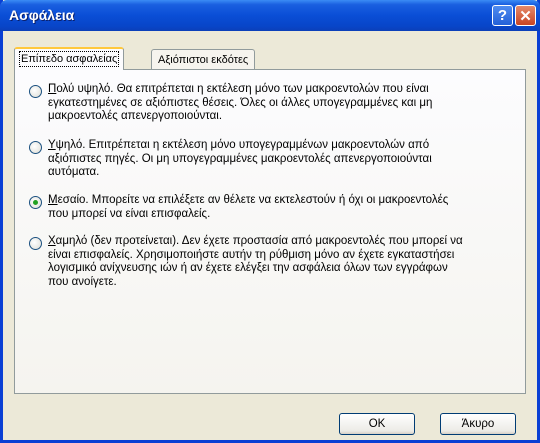 The width and height of the screenshot is (540, 443). What do you see at coordinates (478, 424) in the screenshot?
I see `cancel-button: Άκυρο` at bounding box center [478, 424].